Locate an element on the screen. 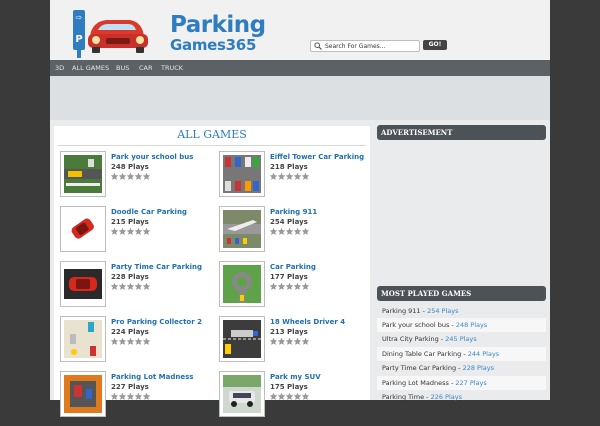  list-item: Parking Time - 226 Plays is located at coordinates (461, 397).